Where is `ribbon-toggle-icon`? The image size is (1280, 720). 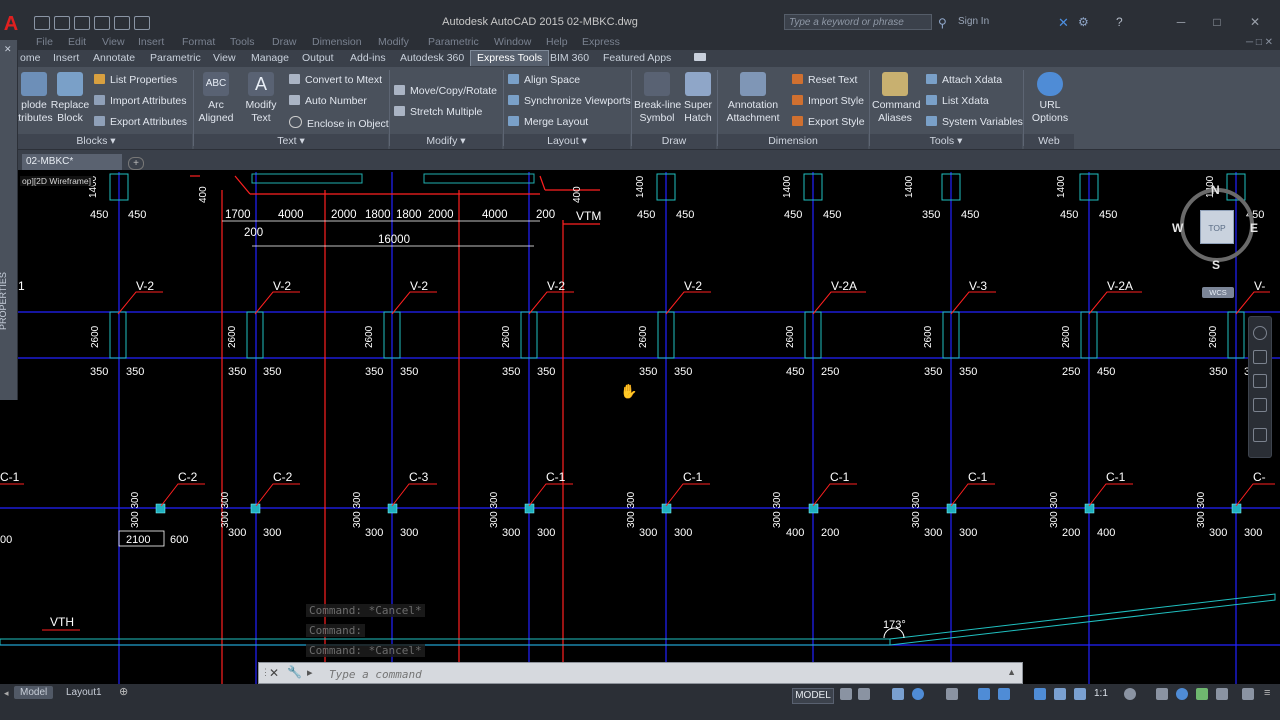 ribbon-toggle-icon is located at coordinates (700, 57).